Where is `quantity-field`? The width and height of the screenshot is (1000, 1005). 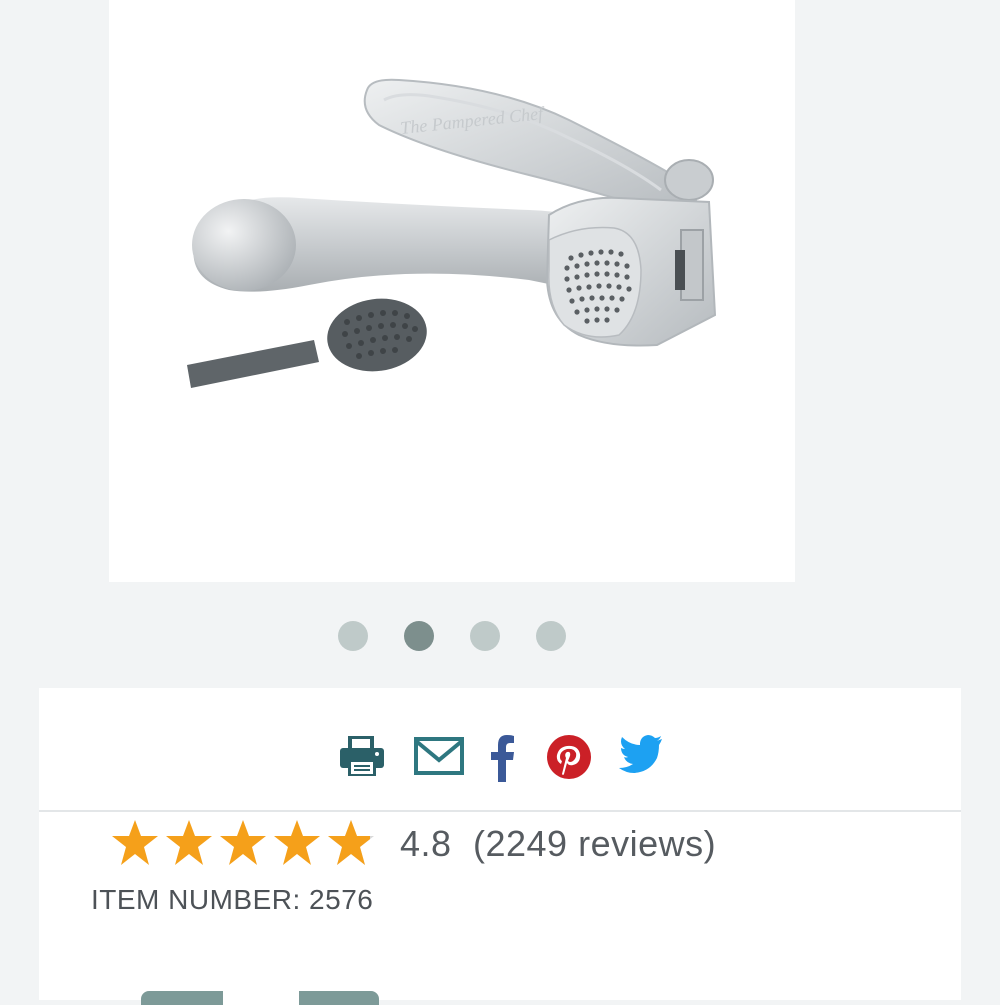
quantity-field is located at coordinates (261, 998).